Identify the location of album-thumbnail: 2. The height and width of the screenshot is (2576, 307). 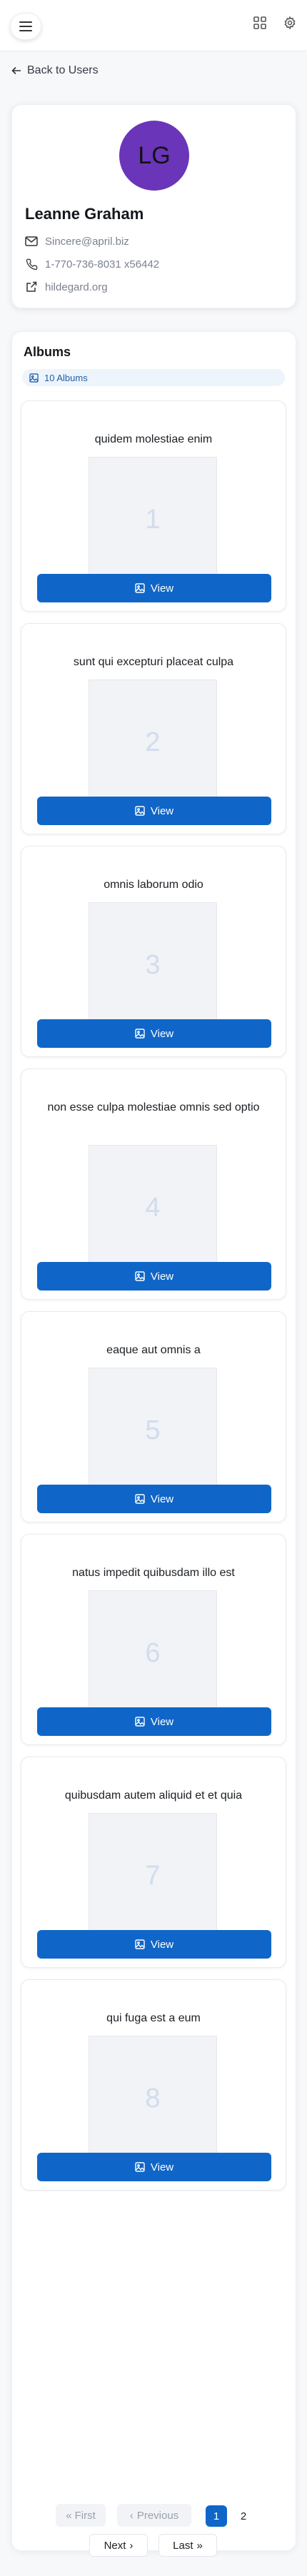
(153, 742).